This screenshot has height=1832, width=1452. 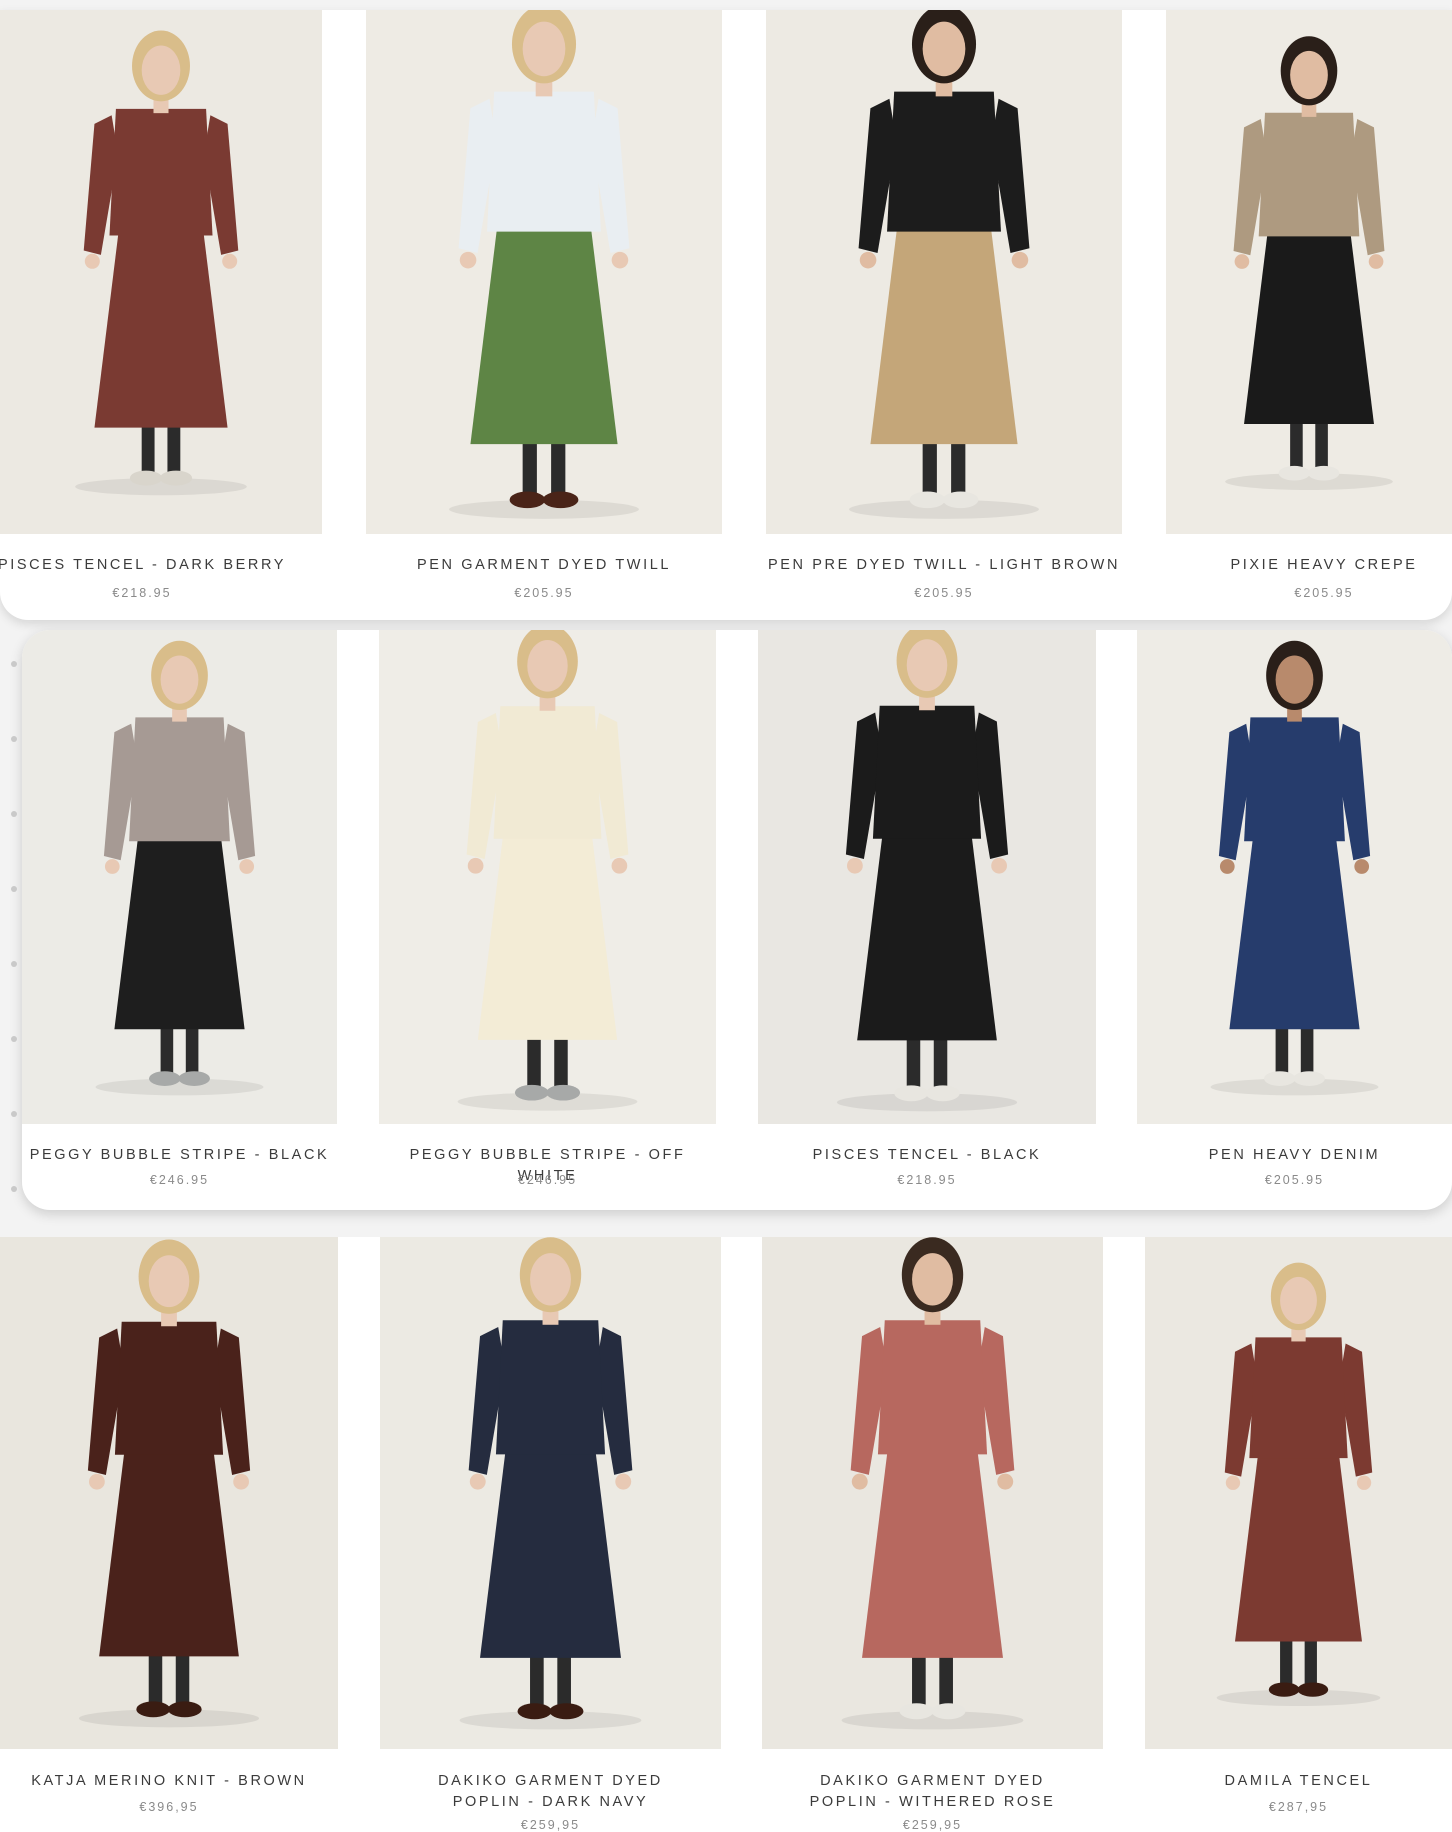 I want to click on product-name: PEGGY BUBBLE STRIPE - BLACK, so click(x=179, y=1155).